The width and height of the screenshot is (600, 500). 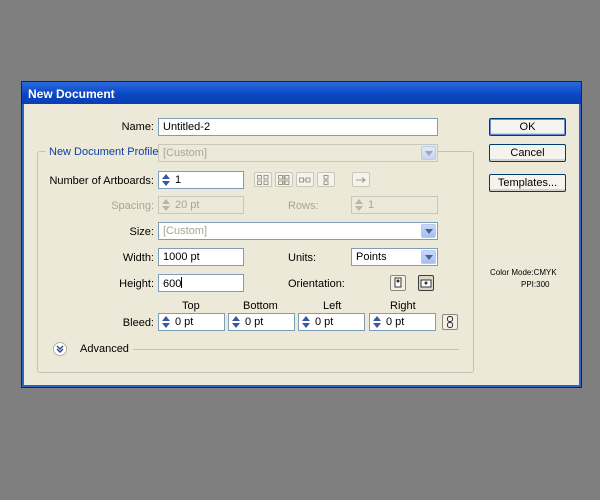 I want to click on advanced-divider, so click(x=296, y=349).